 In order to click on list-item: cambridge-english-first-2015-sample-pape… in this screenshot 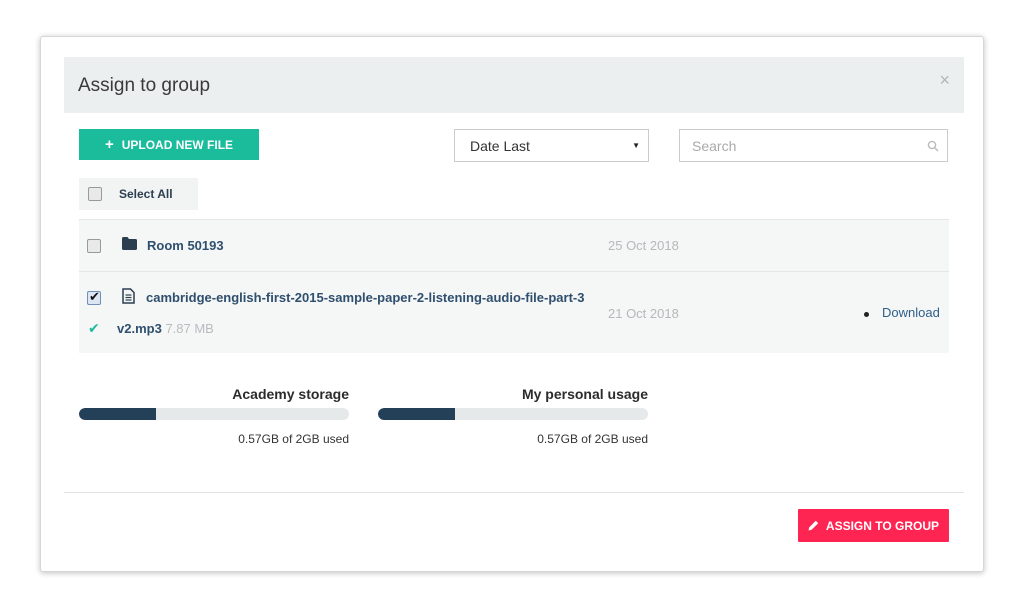, I will do `click(514, 312)`.